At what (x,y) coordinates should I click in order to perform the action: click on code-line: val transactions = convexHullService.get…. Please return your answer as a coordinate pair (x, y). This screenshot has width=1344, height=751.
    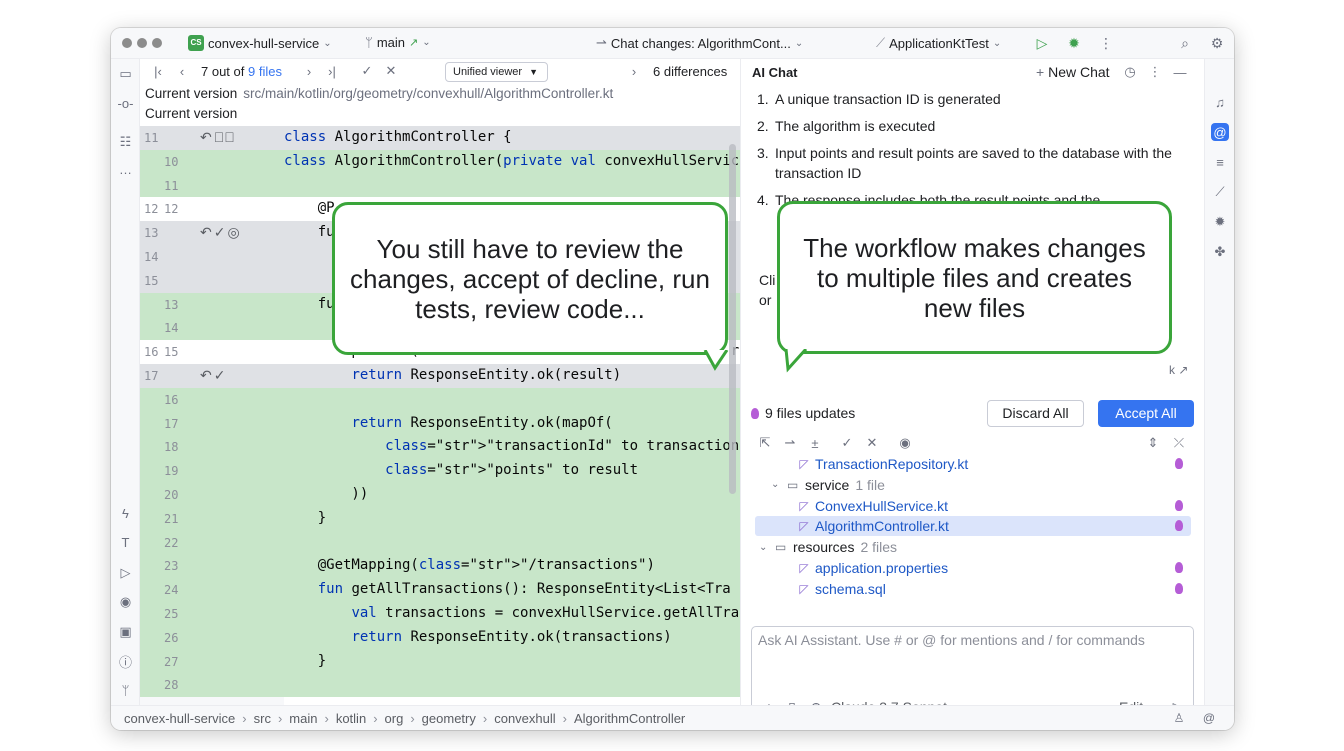
    Looking at the image, I should click on (512, 614).